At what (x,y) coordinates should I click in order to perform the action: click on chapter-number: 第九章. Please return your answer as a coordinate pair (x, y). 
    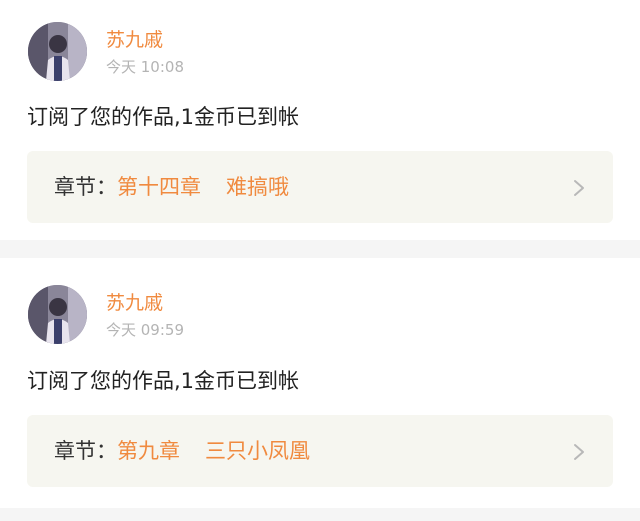
    Looking at the image, I should click on (148, 451).